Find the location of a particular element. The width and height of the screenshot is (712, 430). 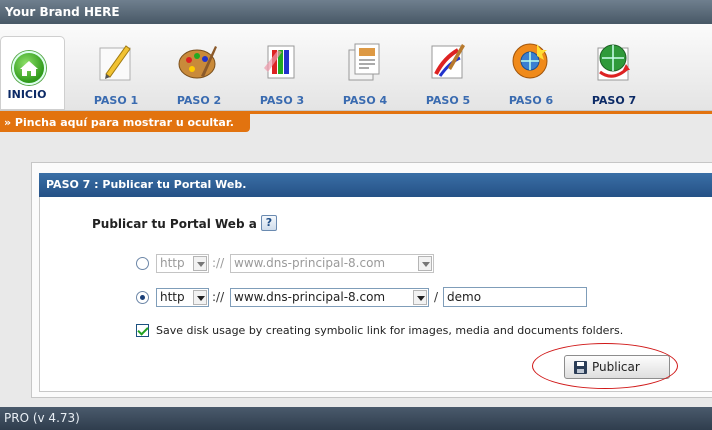

step-3: PASO 3 is located at coordinates (276, 67).